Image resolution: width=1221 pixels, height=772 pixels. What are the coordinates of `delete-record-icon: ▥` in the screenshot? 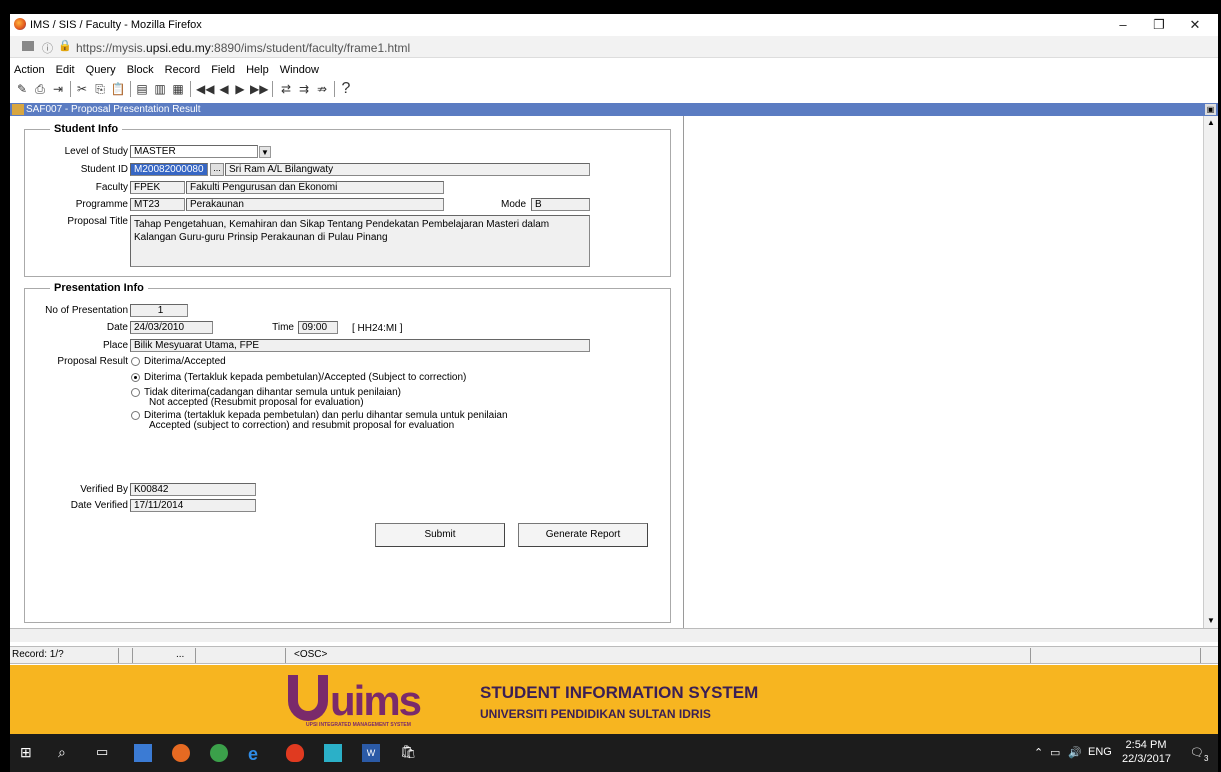 It's located at (160, 89).